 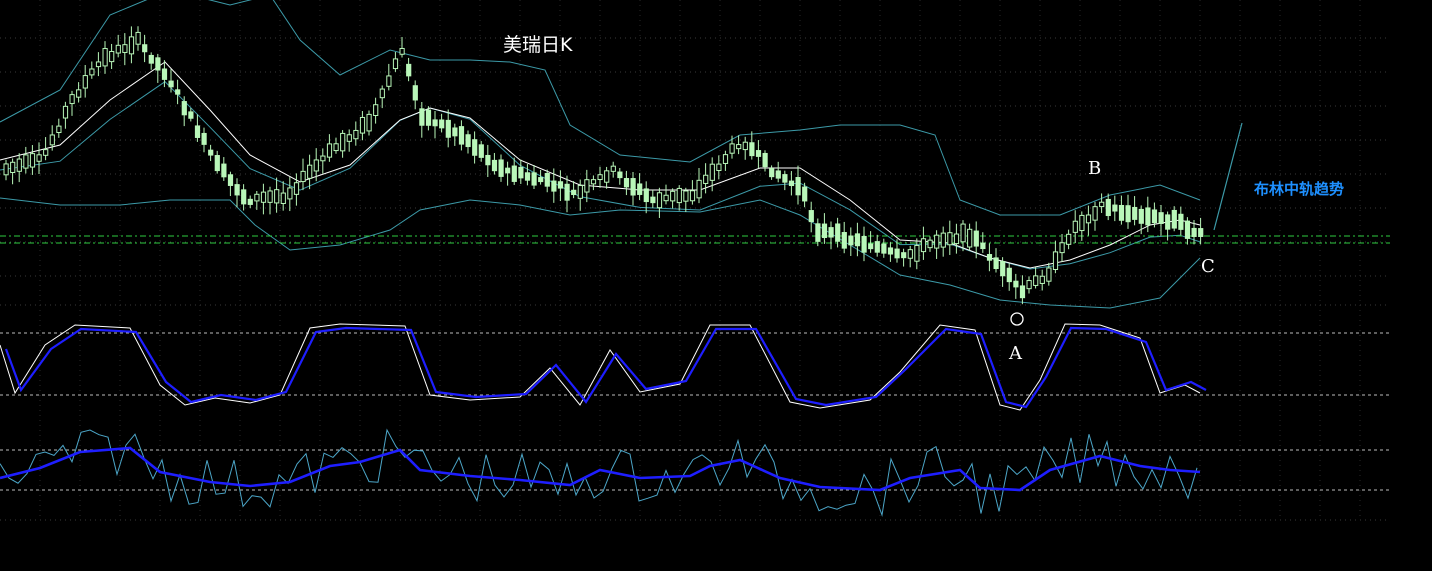 What do you see at coordinates (1094, 168) in the screenshot?
I see `label-b: B` at bounding box center [1094, 168].